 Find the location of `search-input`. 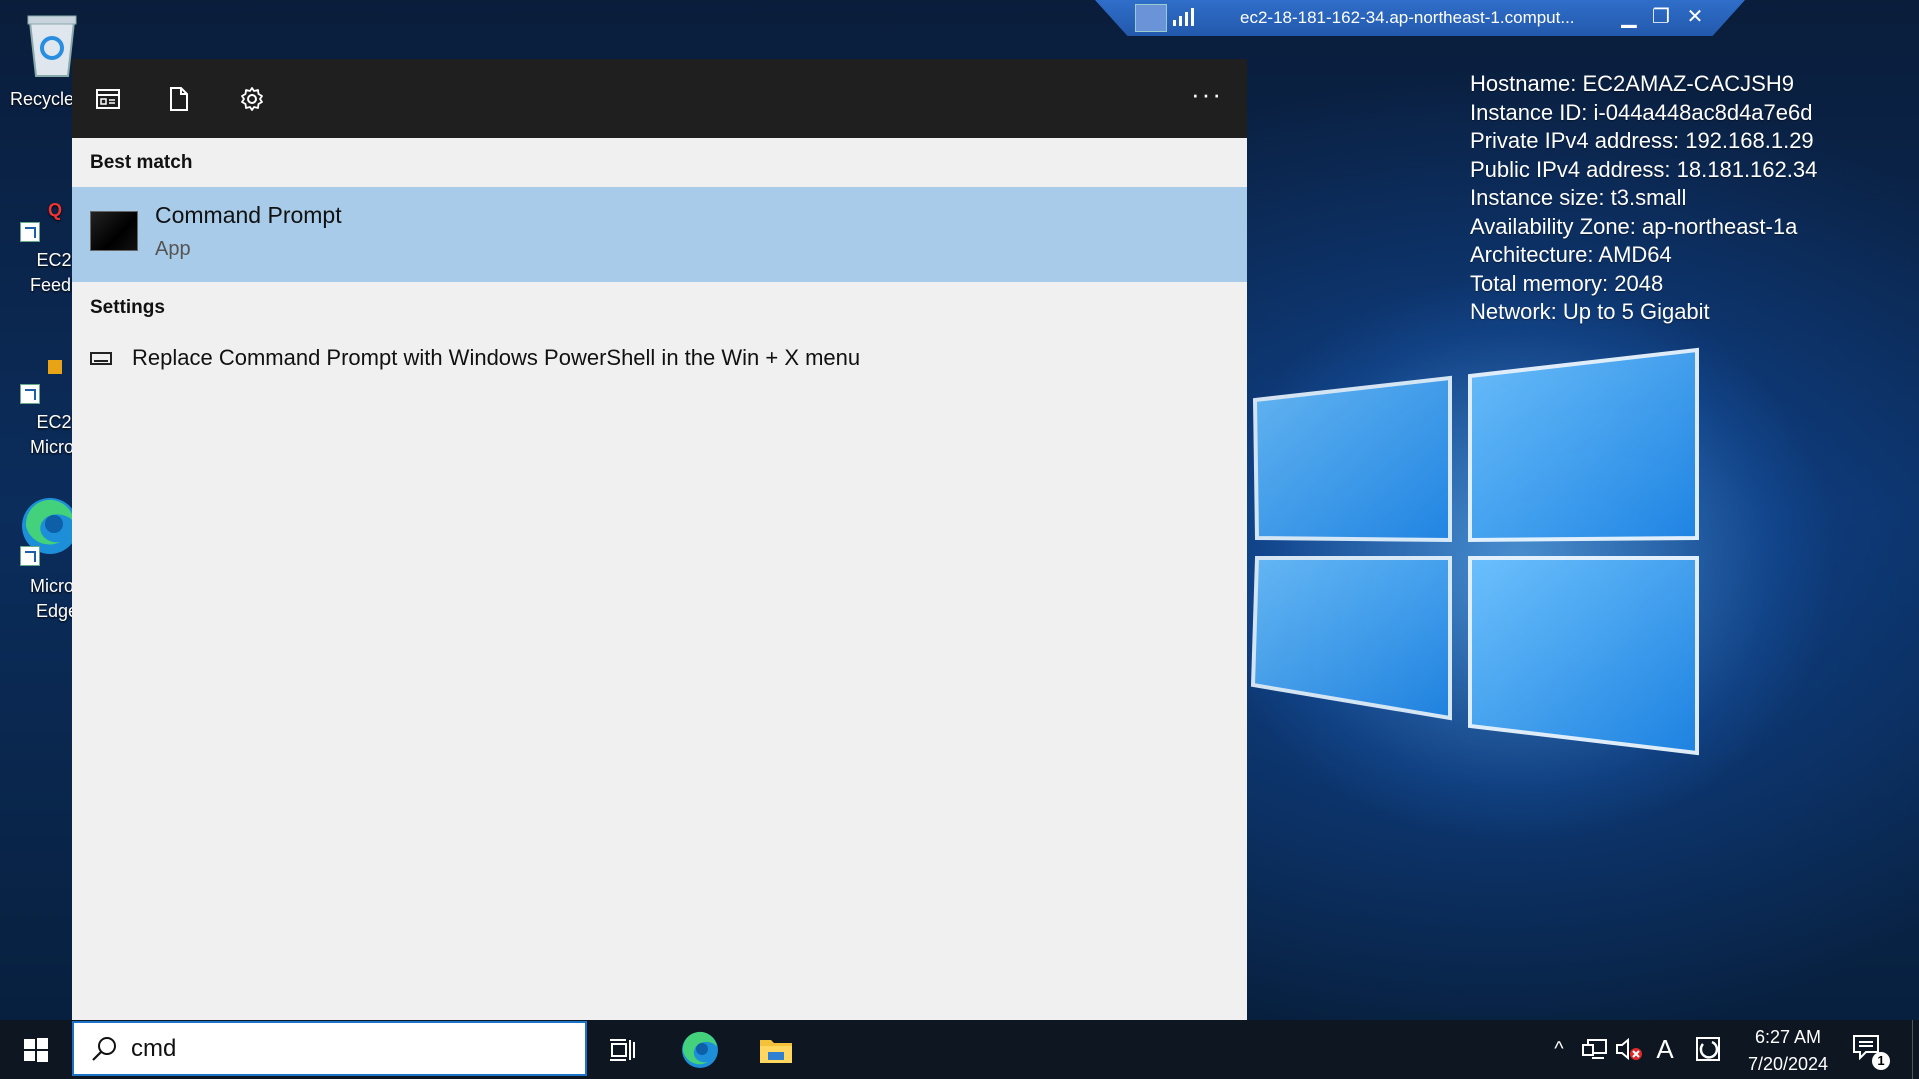

search-input is located at coordinates (346, 1049).